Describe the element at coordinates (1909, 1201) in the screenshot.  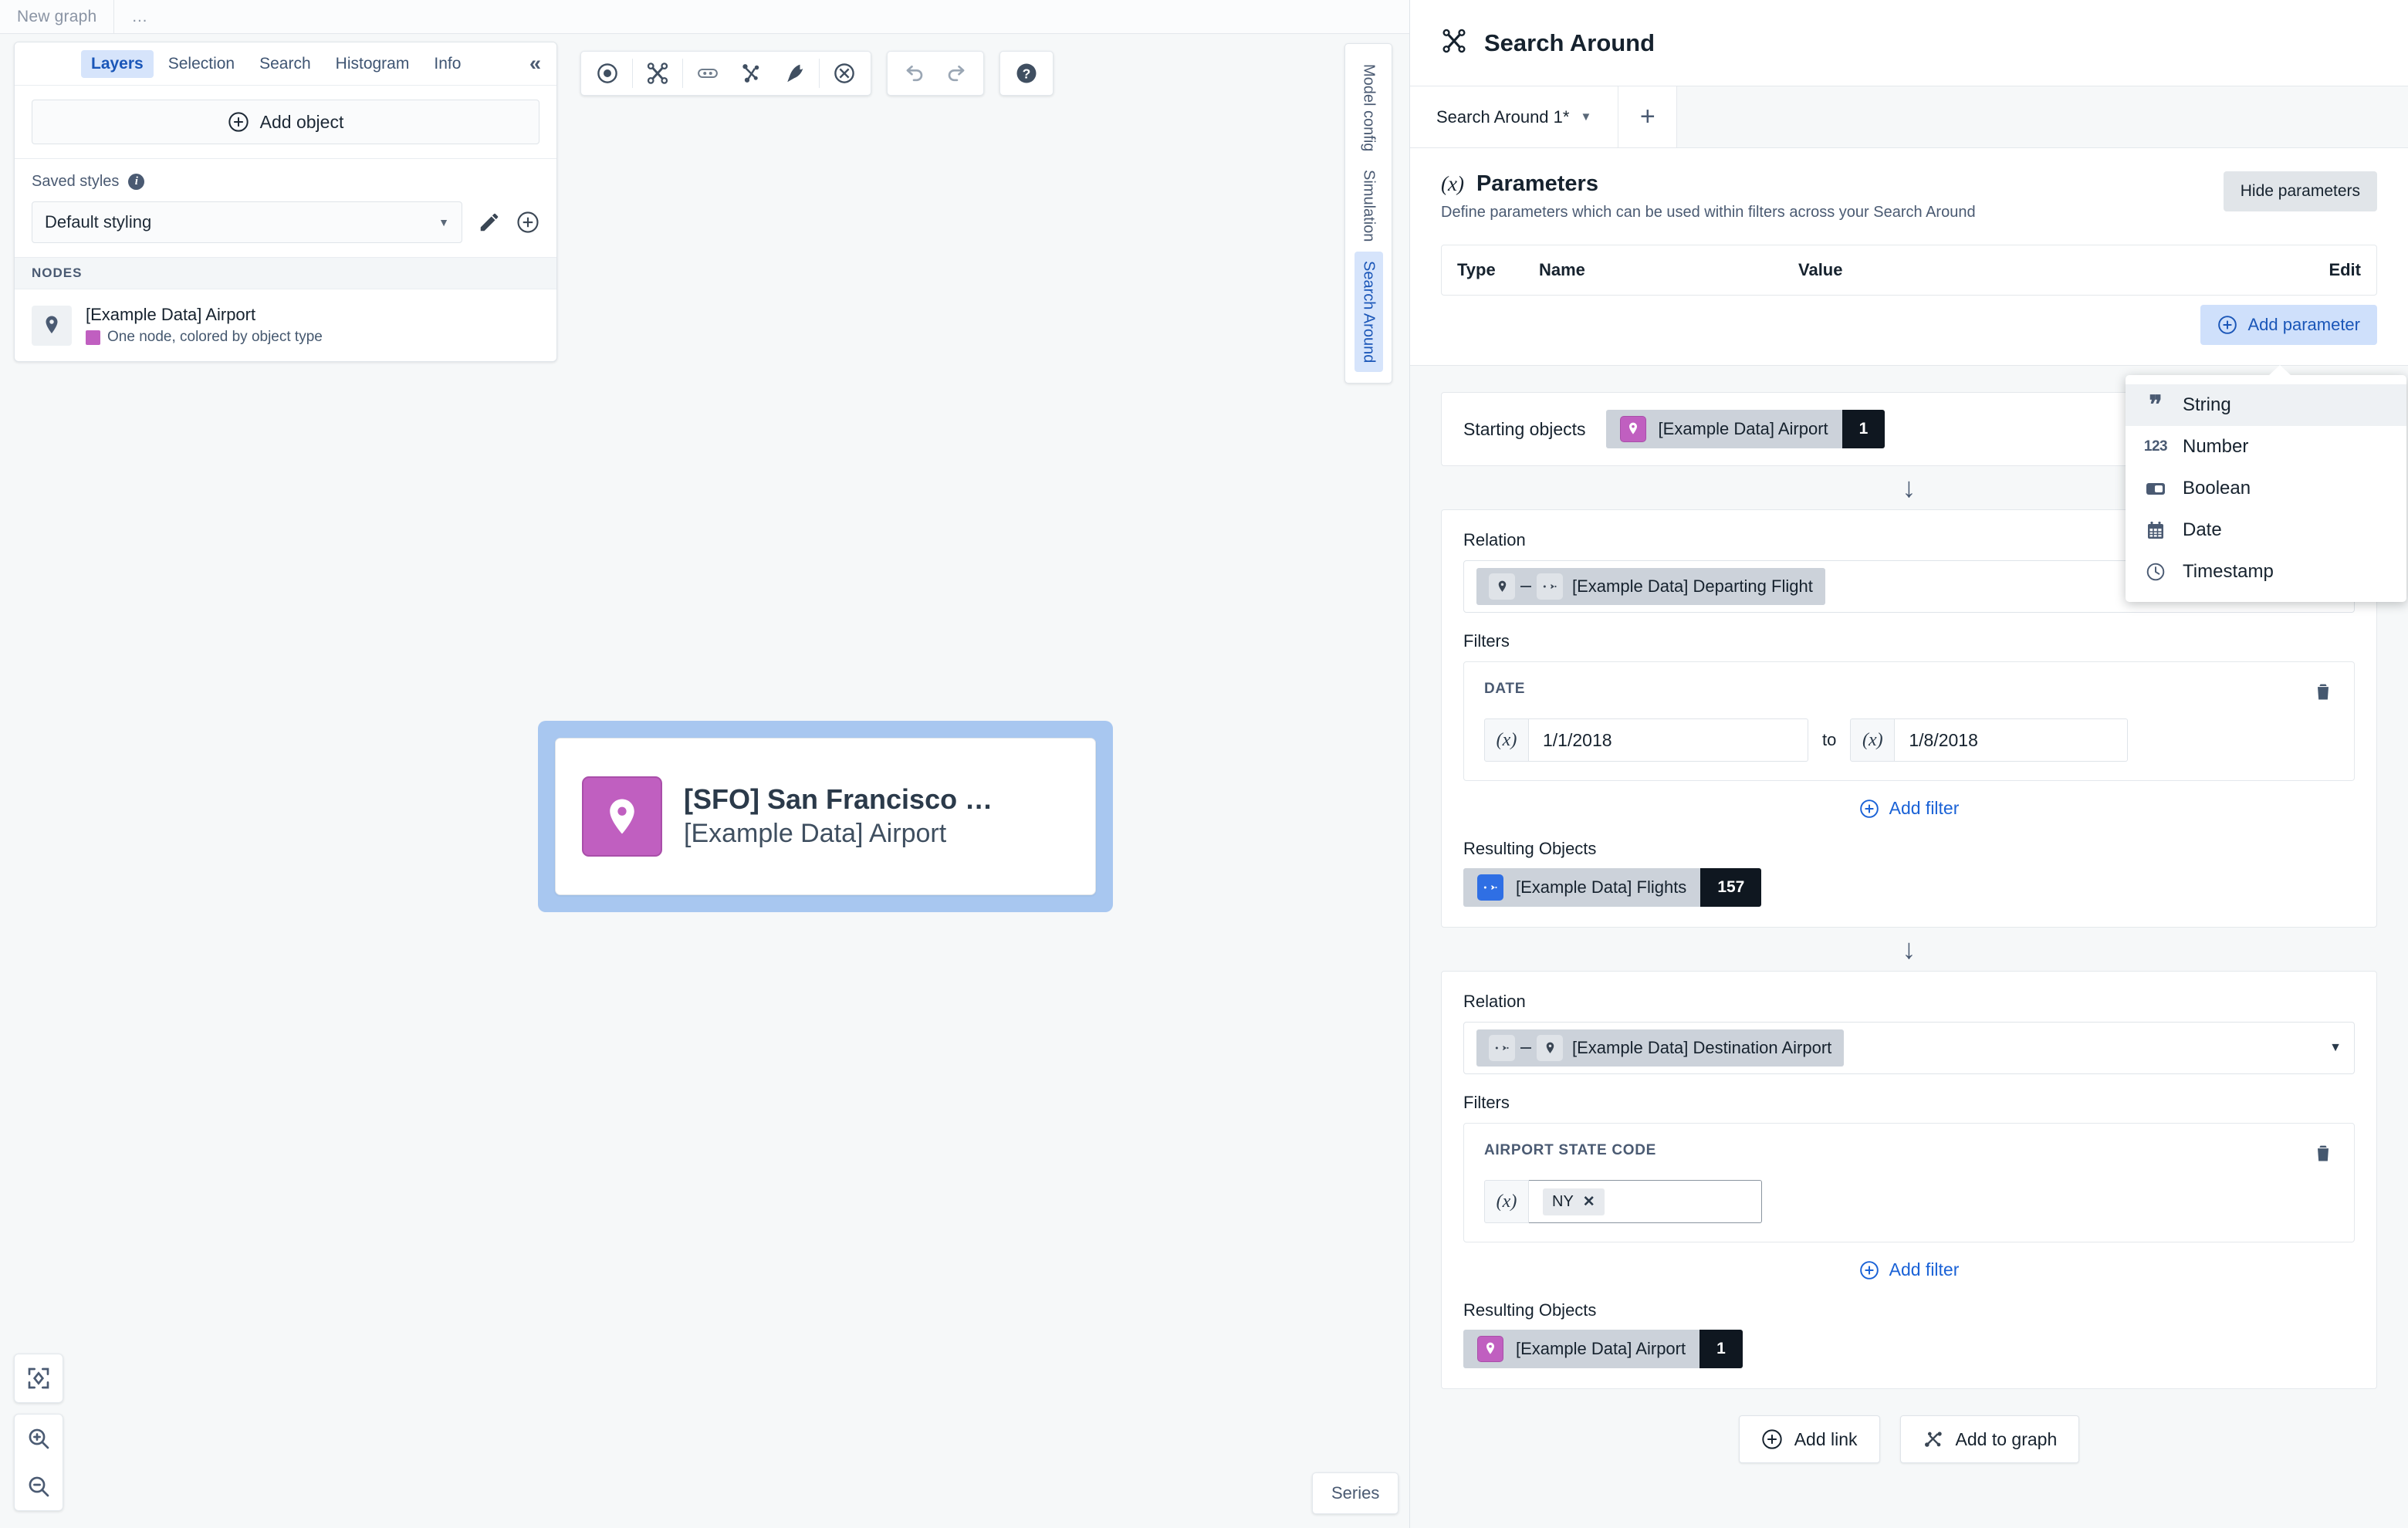
I see `state-code-row: (x) NY ✕` at that location.